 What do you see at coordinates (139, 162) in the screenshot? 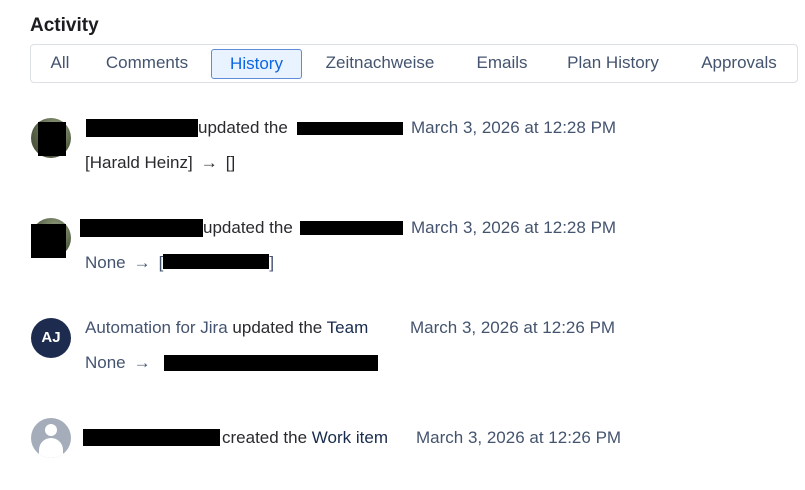
I see `change-from: [Harald Heinz]` at bounding box center [139, 162].